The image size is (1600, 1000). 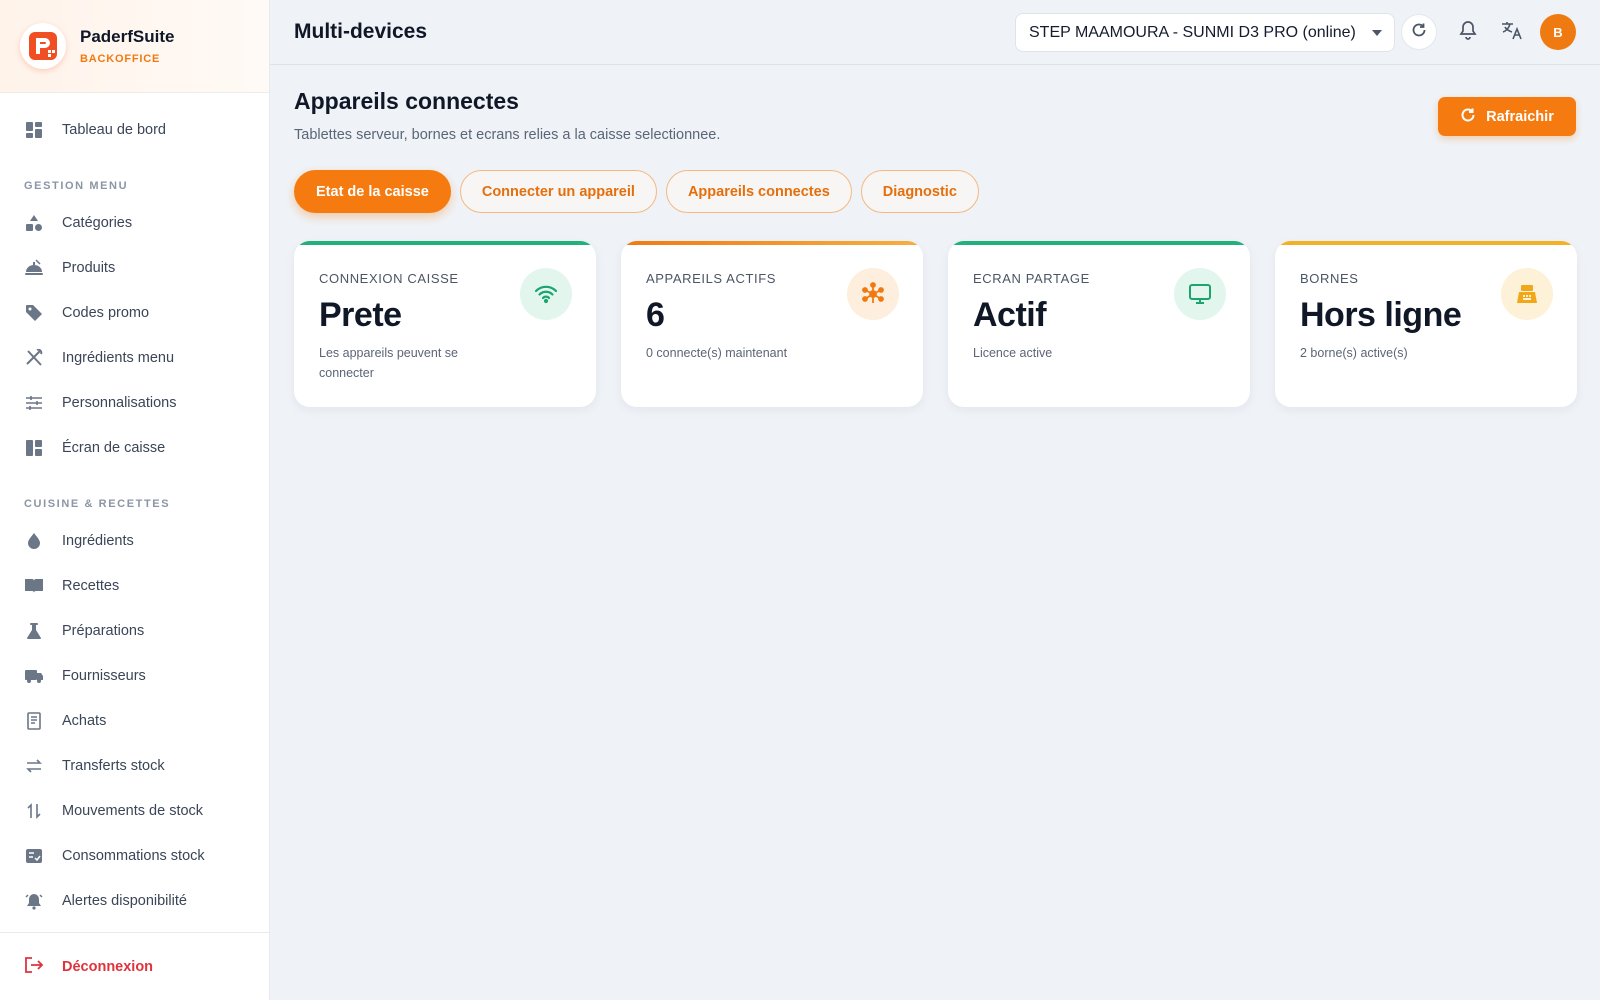 I want to click on refresh-device-button, so click(x=1419, y=32).